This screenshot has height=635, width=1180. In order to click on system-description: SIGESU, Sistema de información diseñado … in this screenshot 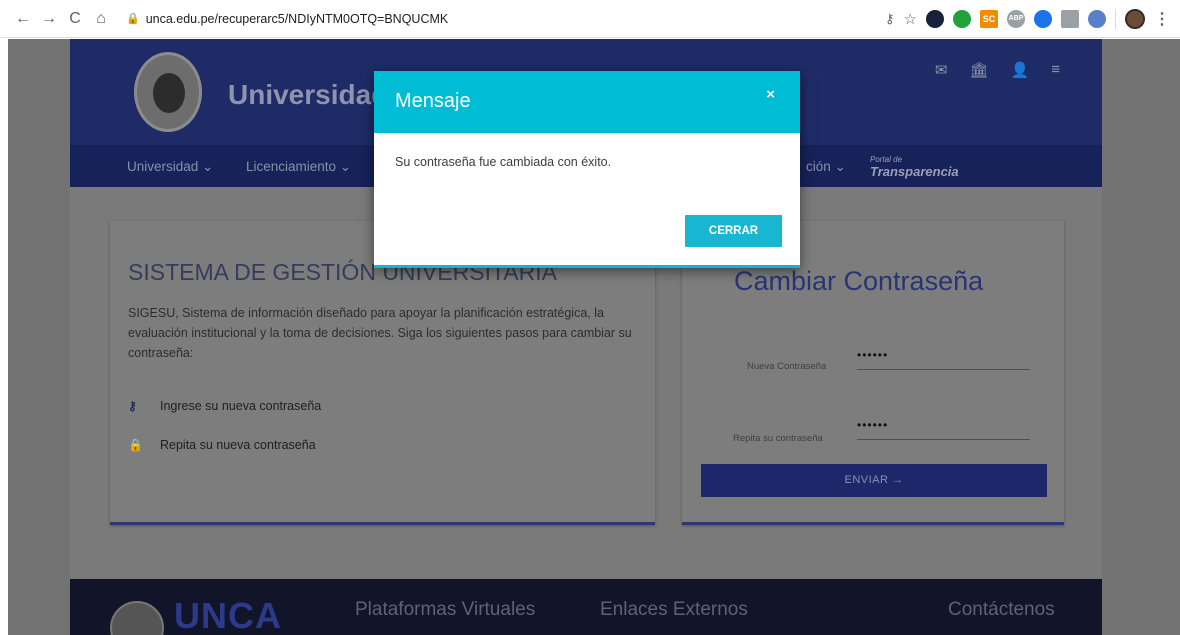, I will do `click(380, 333)`.